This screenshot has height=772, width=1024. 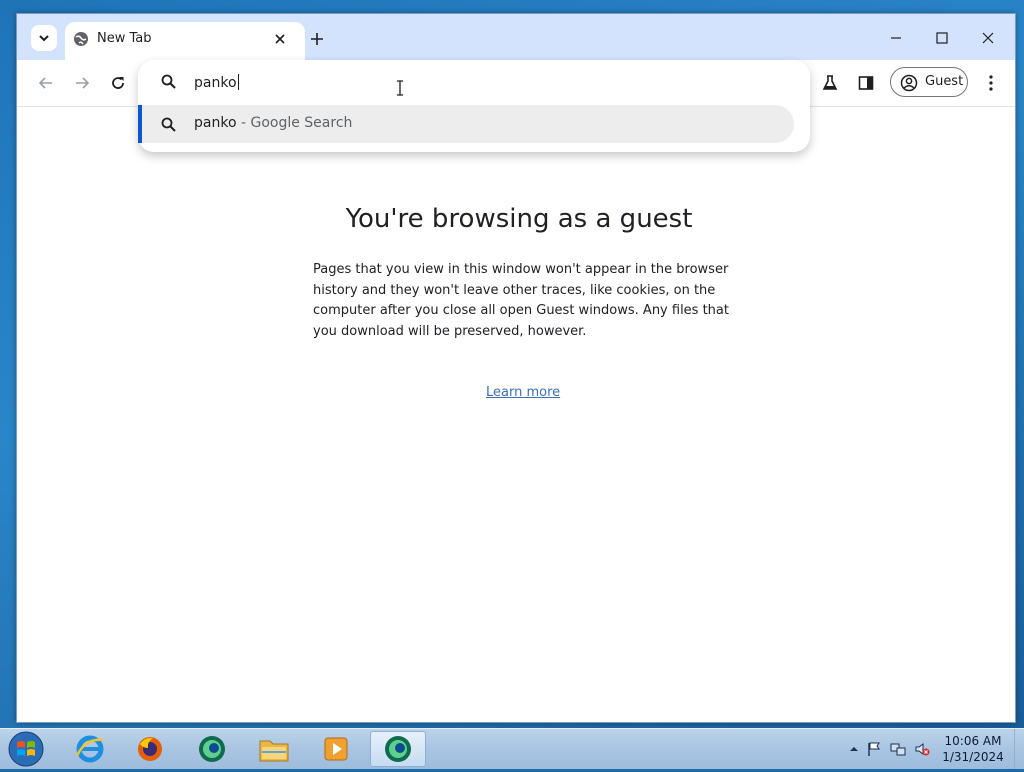 What do you see at coordinates (185, 41) in the screenshot?
I see `tab-new-tab: New Tab` at bounding box center [185, 41].